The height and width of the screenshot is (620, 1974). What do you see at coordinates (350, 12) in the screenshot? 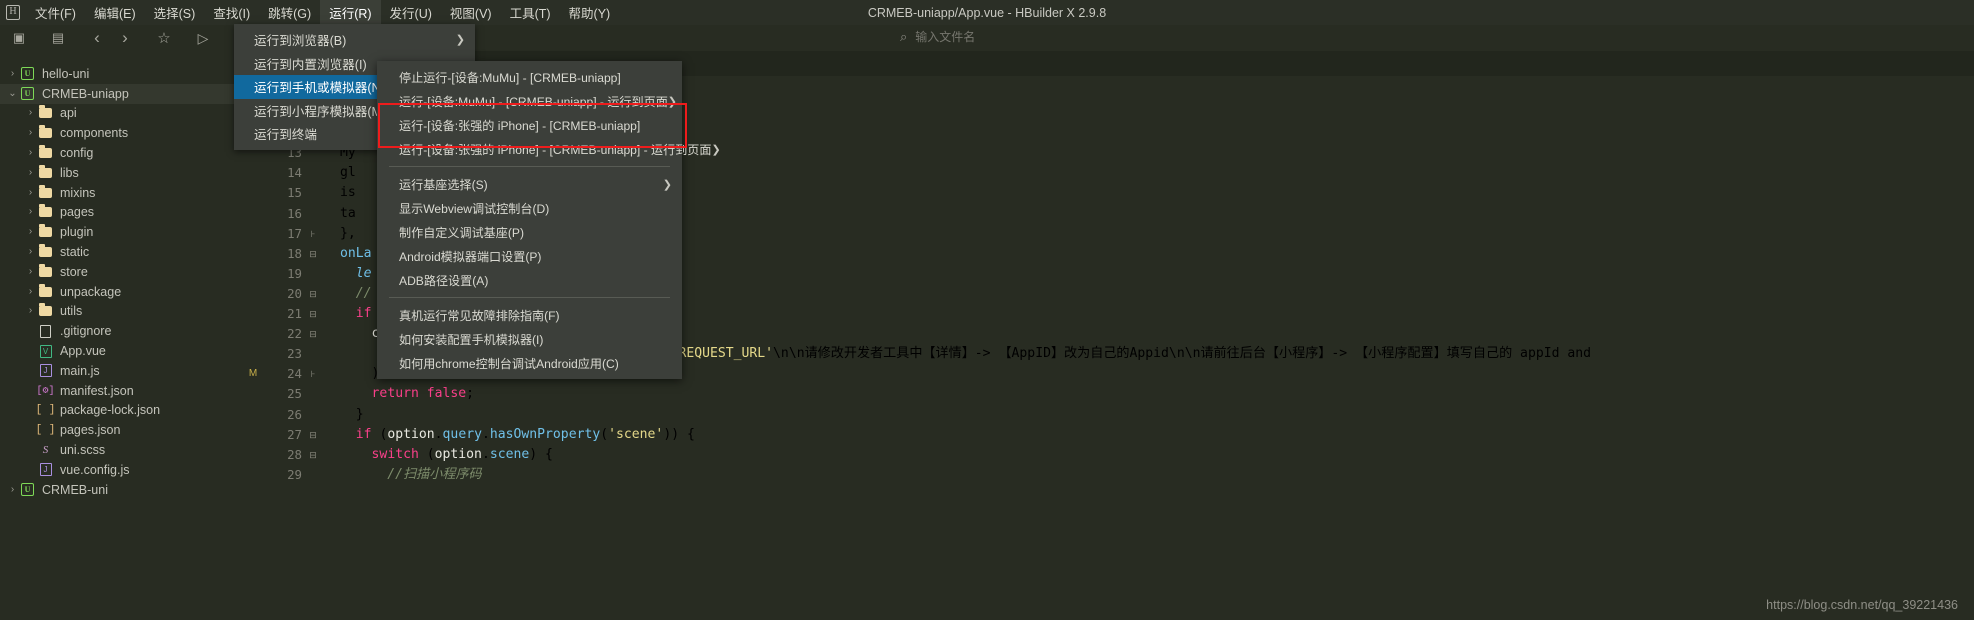
I see `menu-bar-item: 运行(R)` at bounding box center [350, 12].